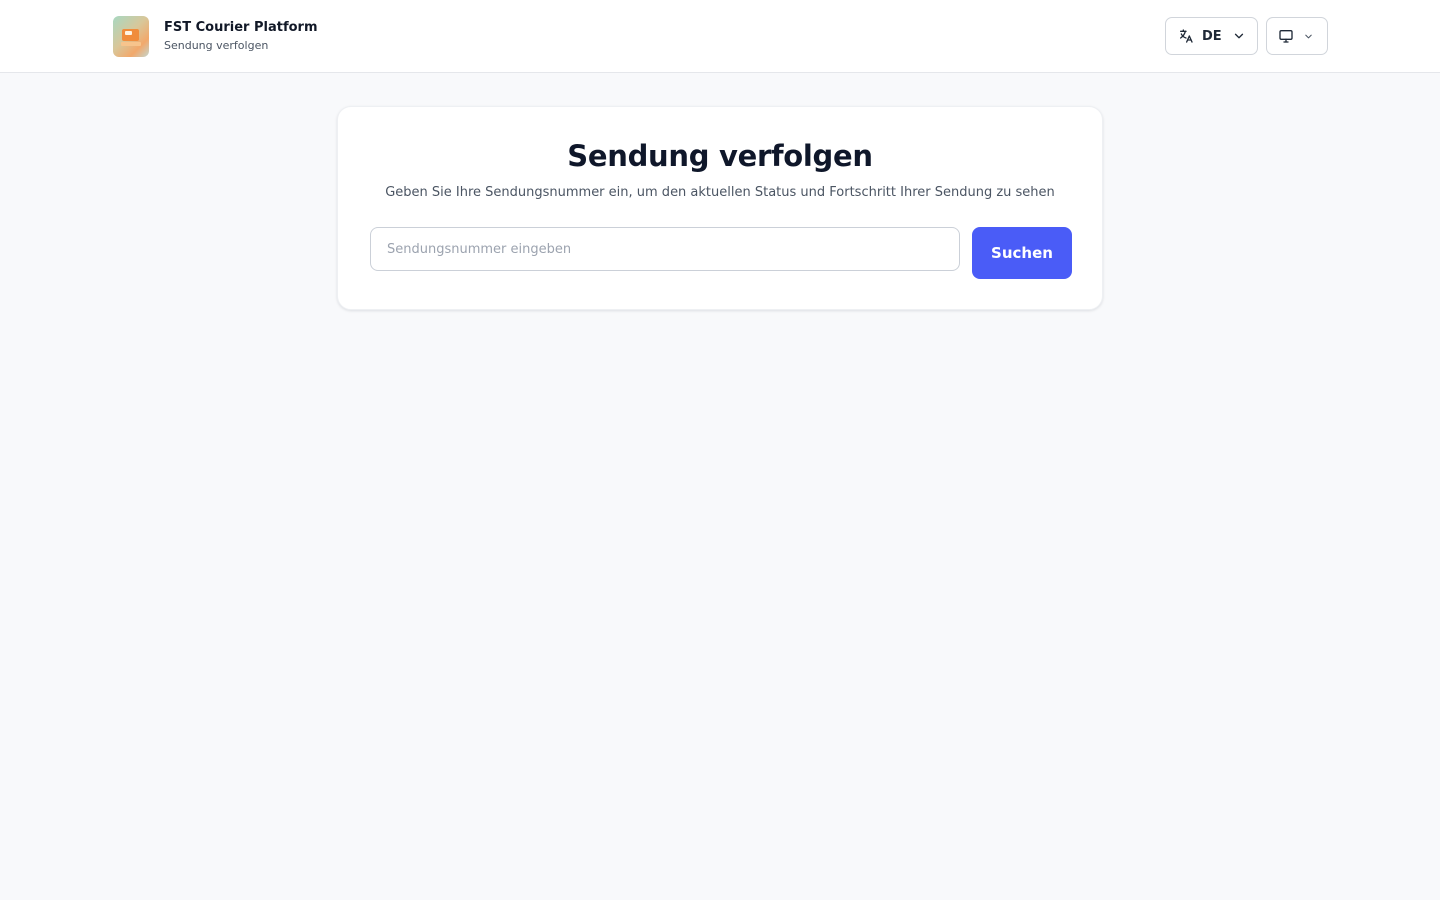 The height and width of the screenshot is (900, 1440). I want to click on language-selector: DE, so click(1211, 36).